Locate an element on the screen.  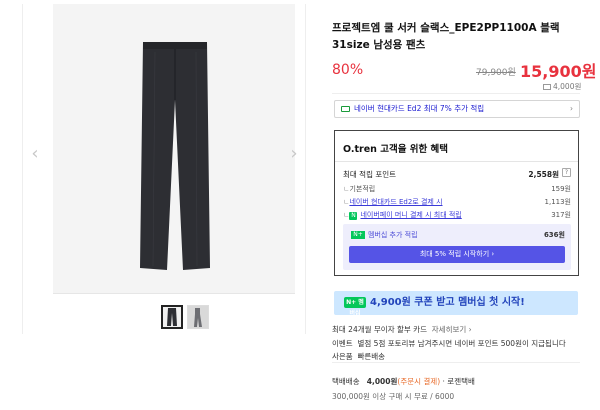
delivery-info: 택배배송 4,000원(주문시 결제) · 로젠택배 is located at coordinates (403, 381).